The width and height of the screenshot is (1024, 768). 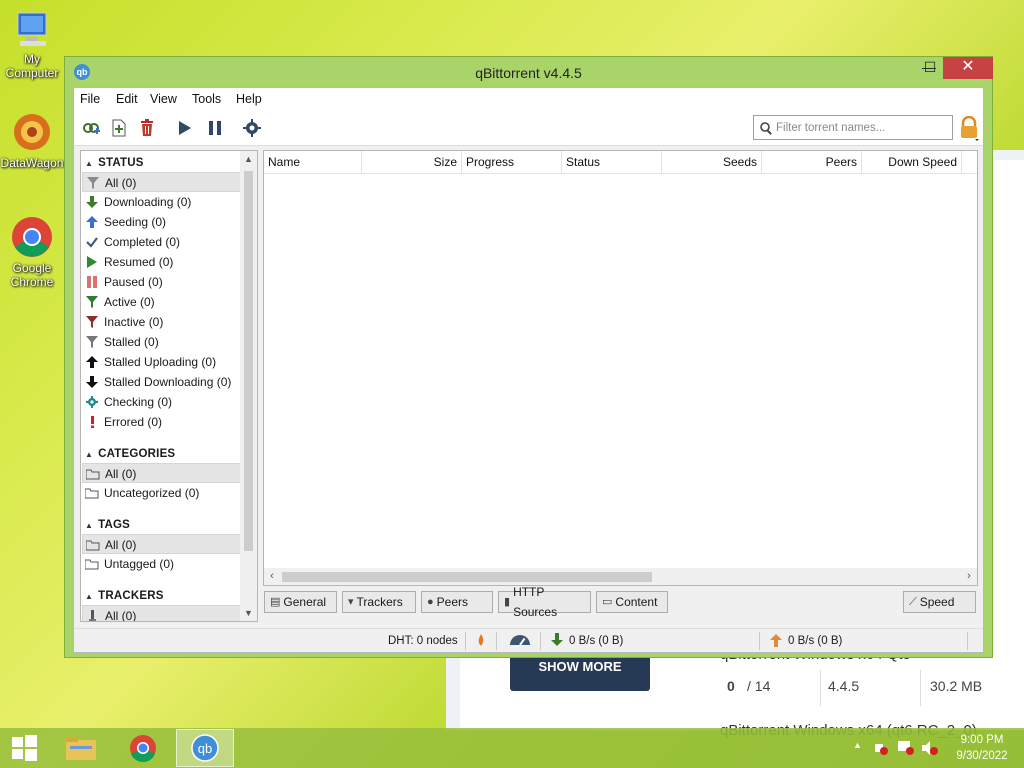 I want to click on pause-button, so click(x=215, y=128).